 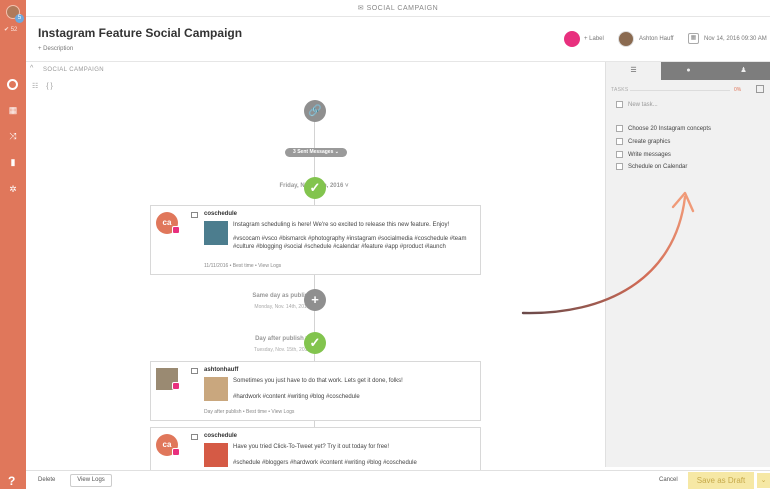 I want to click on calendar-small-icon: ▦, so click(x=693, y=38).